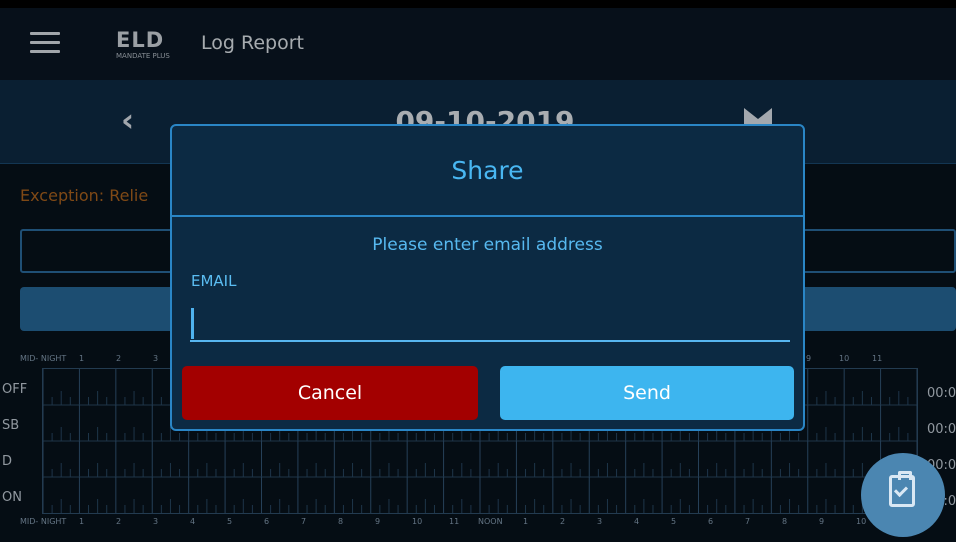  I want to click on cancel-button: Cancel, so click(330, 393).